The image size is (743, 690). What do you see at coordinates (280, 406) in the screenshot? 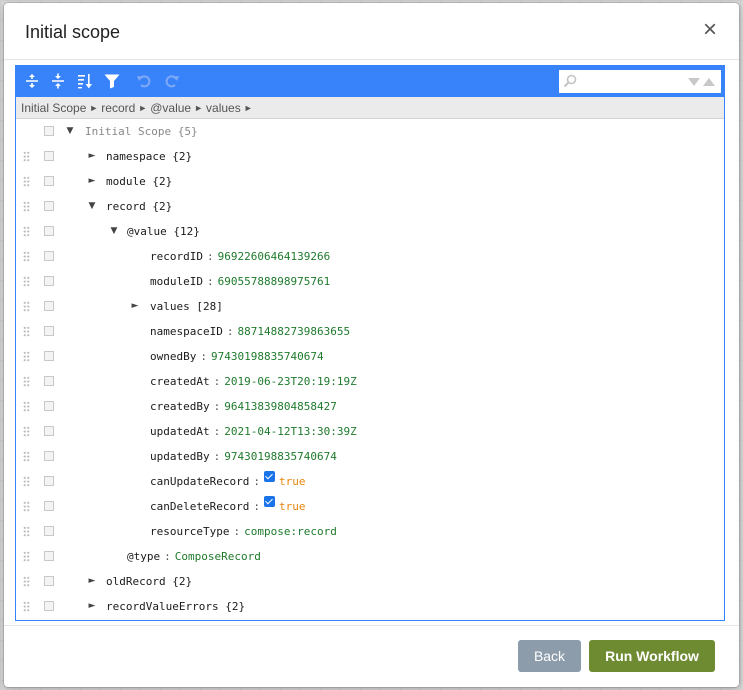
I see `node-value: 96413839804858427` at bounding box center [280, 406].